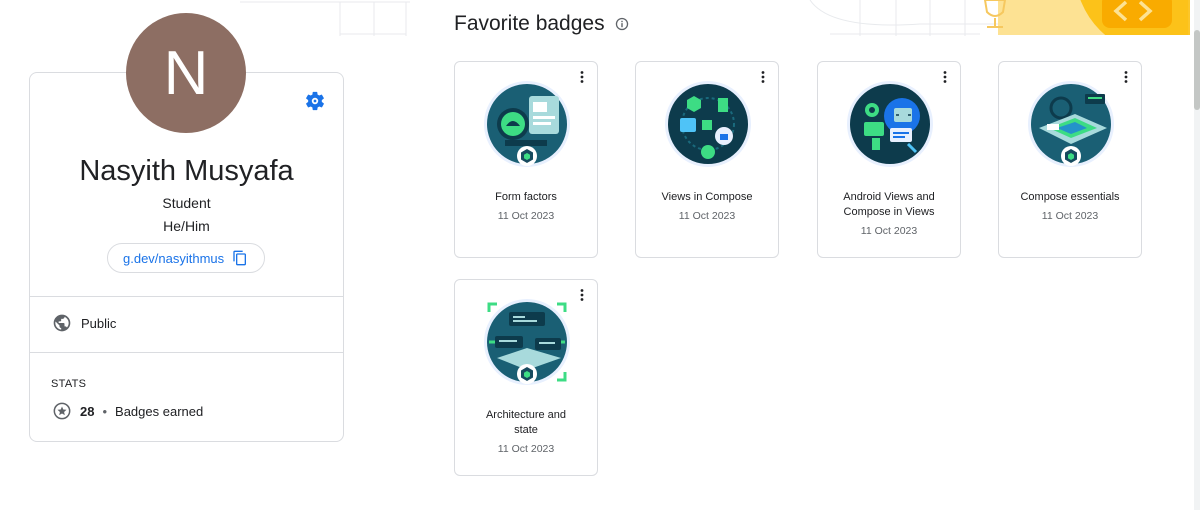 The image size is (1200, 510). I want to click on form-factors-badge-icon, so click(527, 124).